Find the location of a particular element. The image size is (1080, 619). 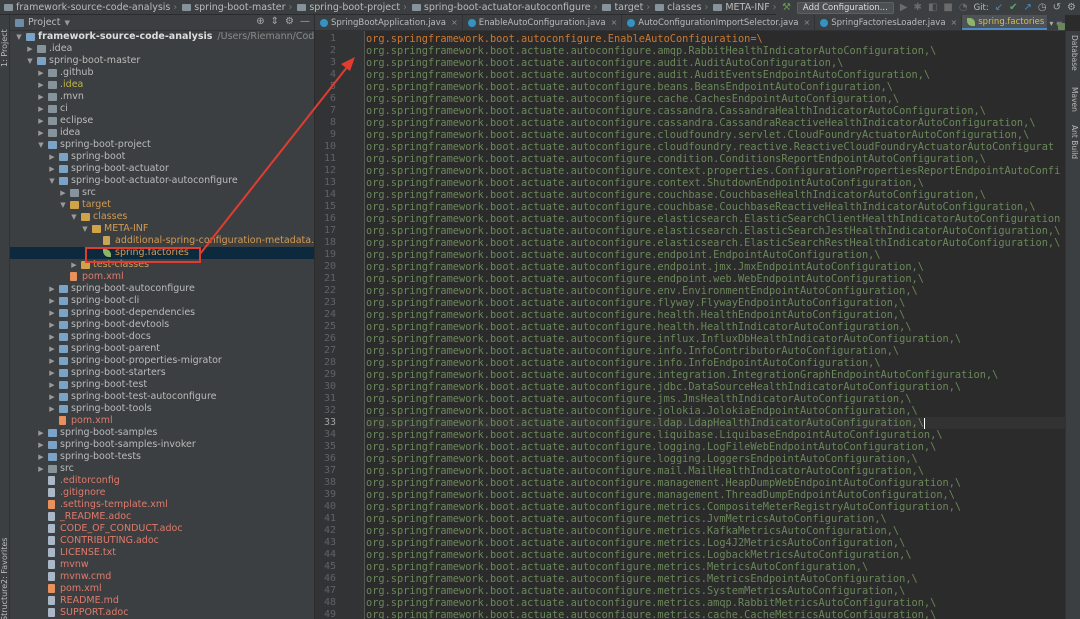

tree-node: ▼ spring-boot-master is located at coordinates (162, 61).